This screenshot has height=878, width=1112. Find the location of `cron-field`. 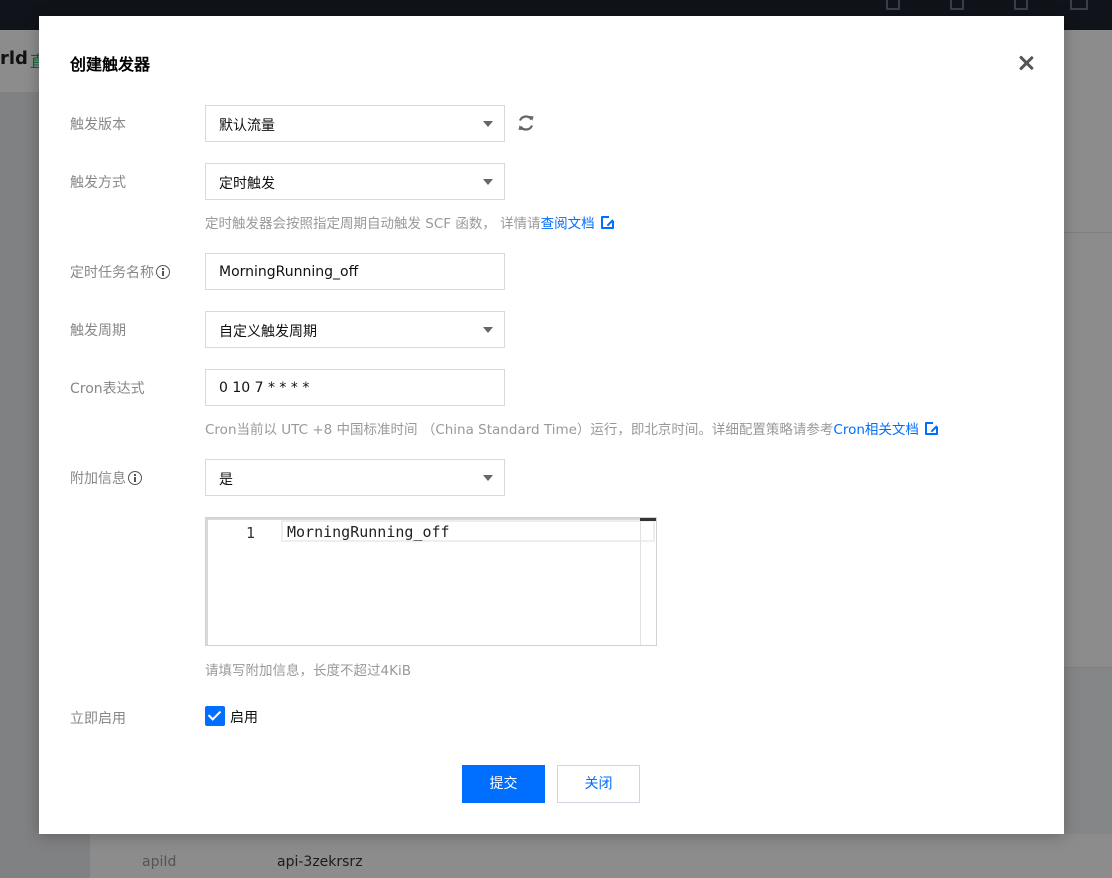

cron-field is located at coordinates (355, 387).